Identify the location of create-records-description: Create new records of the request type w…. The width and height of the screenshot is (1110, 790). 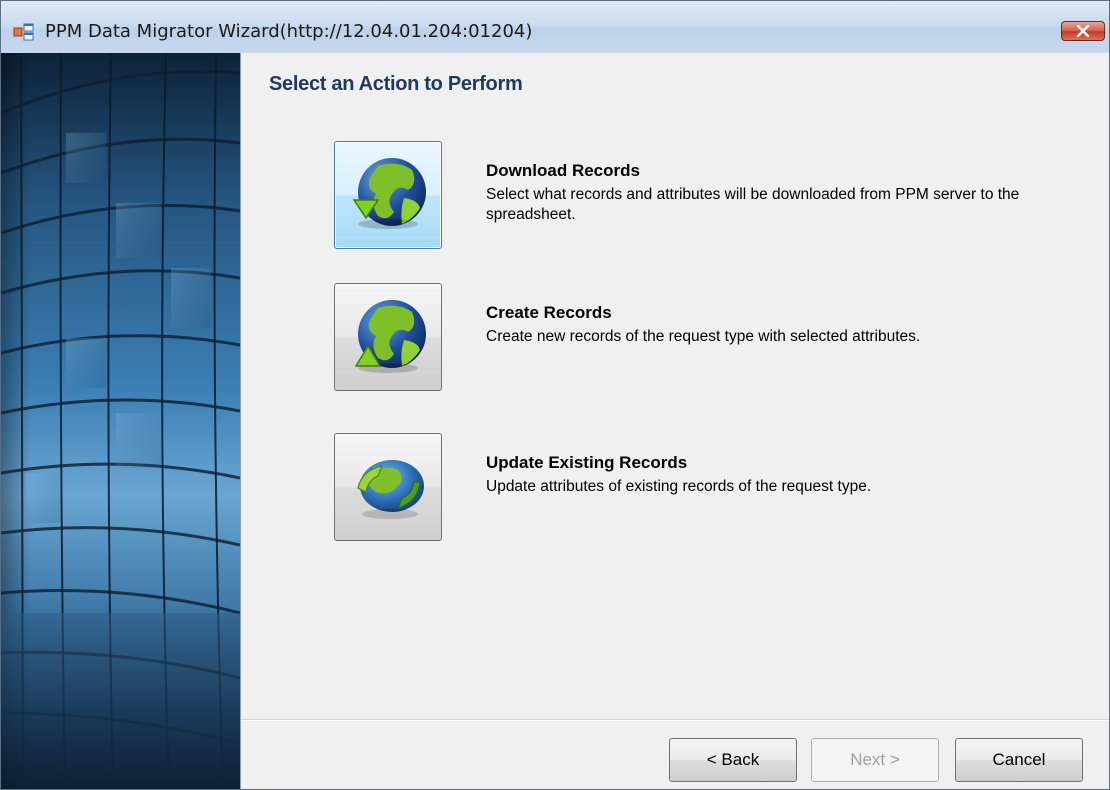
(703, 336).